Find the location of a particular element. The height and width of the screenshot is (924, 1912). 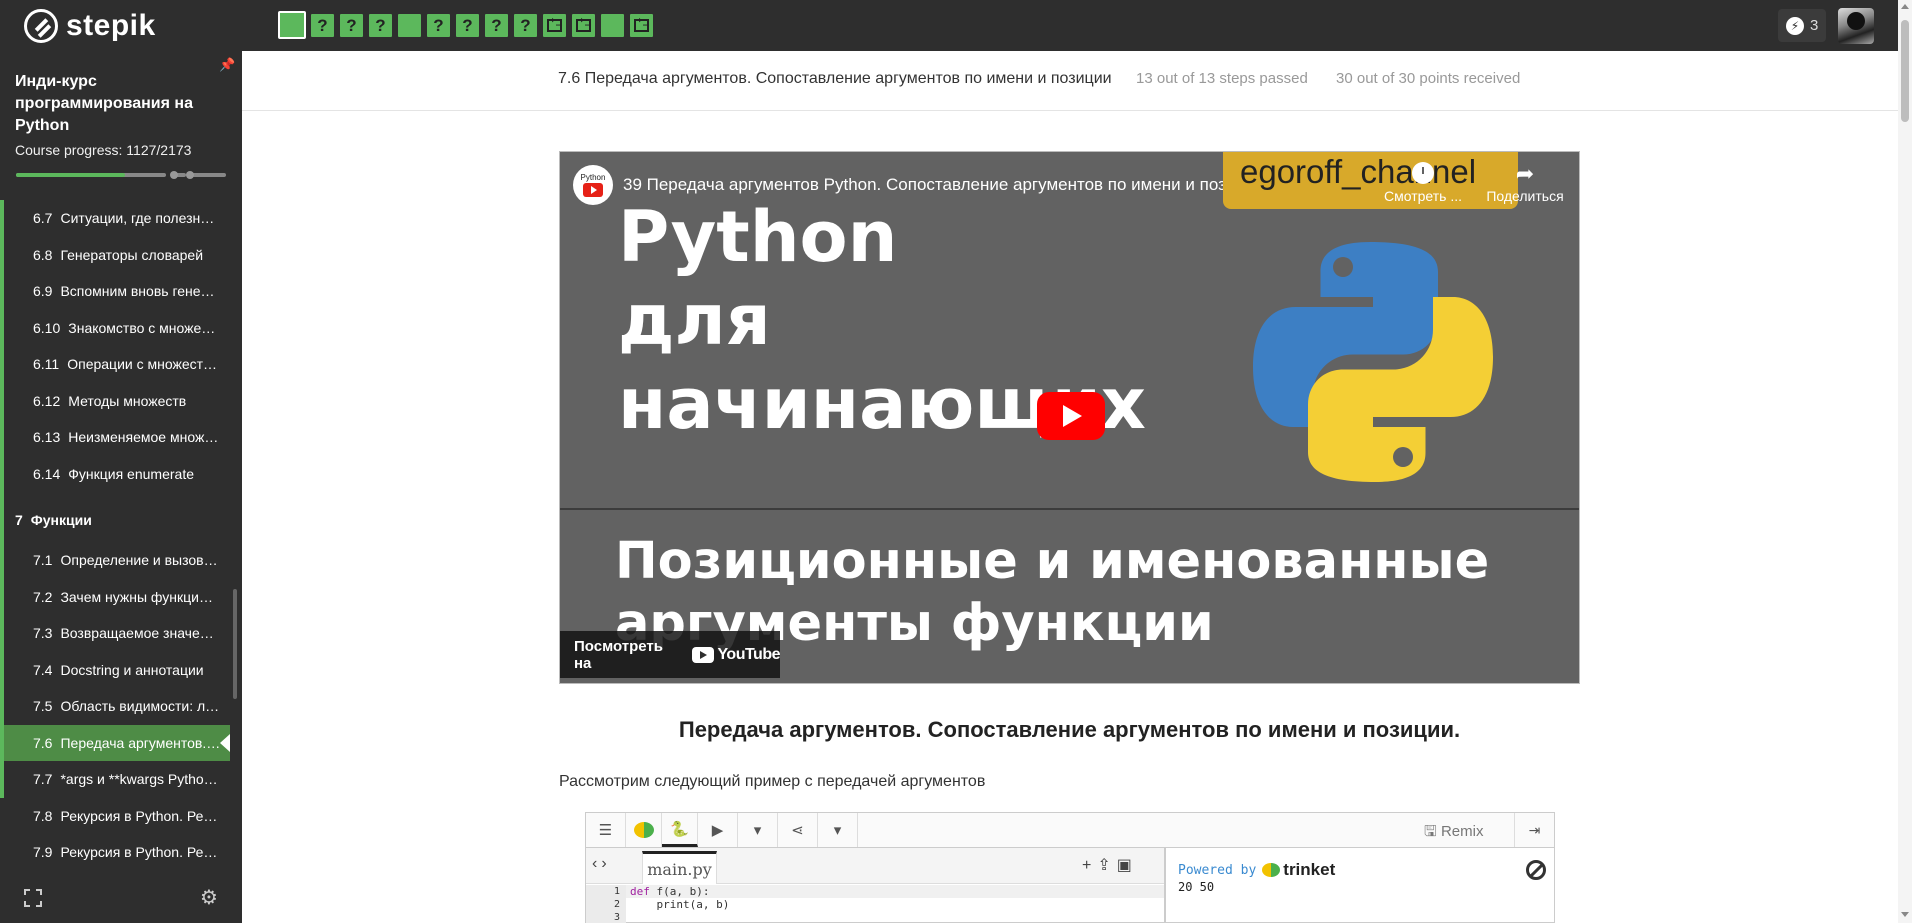

lesson-number: 7.9 is located at coordinates (43, 852).